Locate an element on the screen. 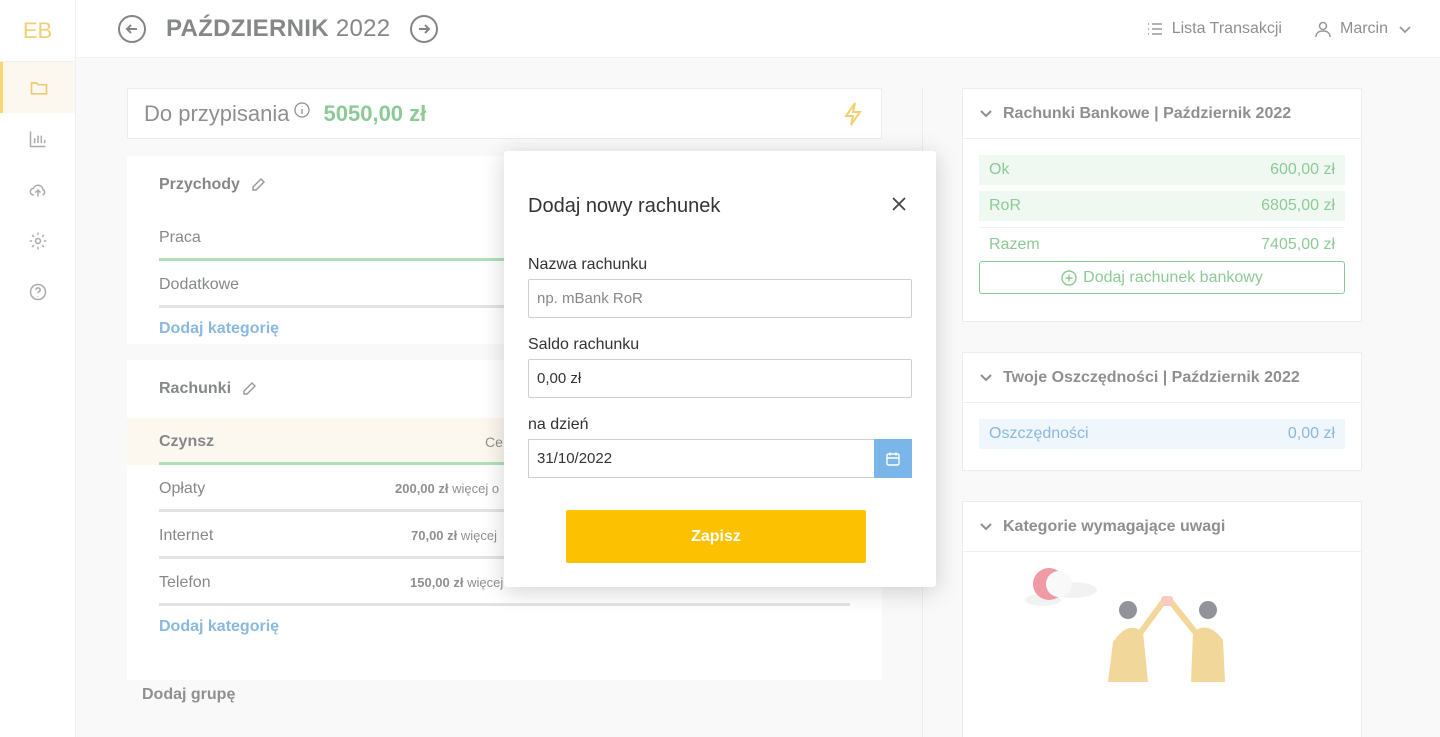 The image size is (1440, 737). date-input is located at coordinates (701, 458).